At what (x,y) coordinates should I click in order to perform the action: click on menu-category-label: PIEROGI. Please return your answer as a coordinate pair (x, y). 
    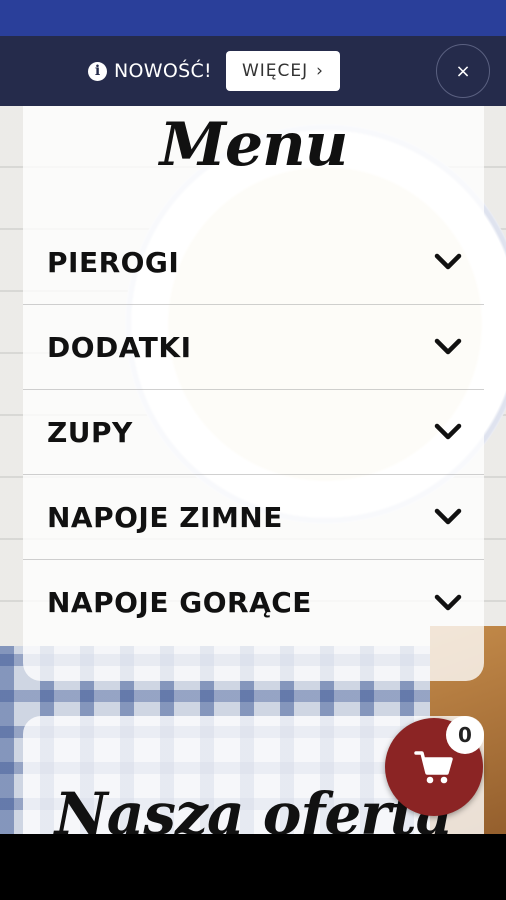
    Looking at the image, I should click on (113, 262).